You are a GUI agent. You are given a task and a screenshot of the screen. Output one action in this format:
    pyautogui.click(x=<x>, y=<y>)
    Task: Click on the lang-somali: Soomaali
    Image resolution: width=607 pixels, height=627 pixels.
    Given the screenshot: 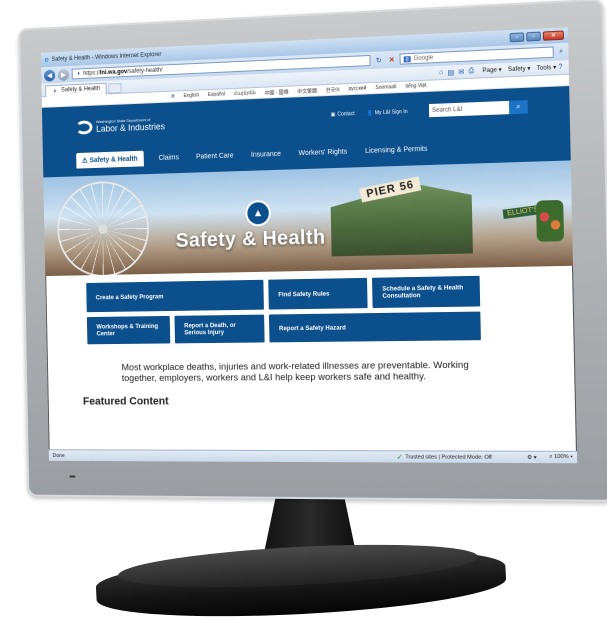 What is the action you would take?
    pyautogui.click(x=385, y=87)
    